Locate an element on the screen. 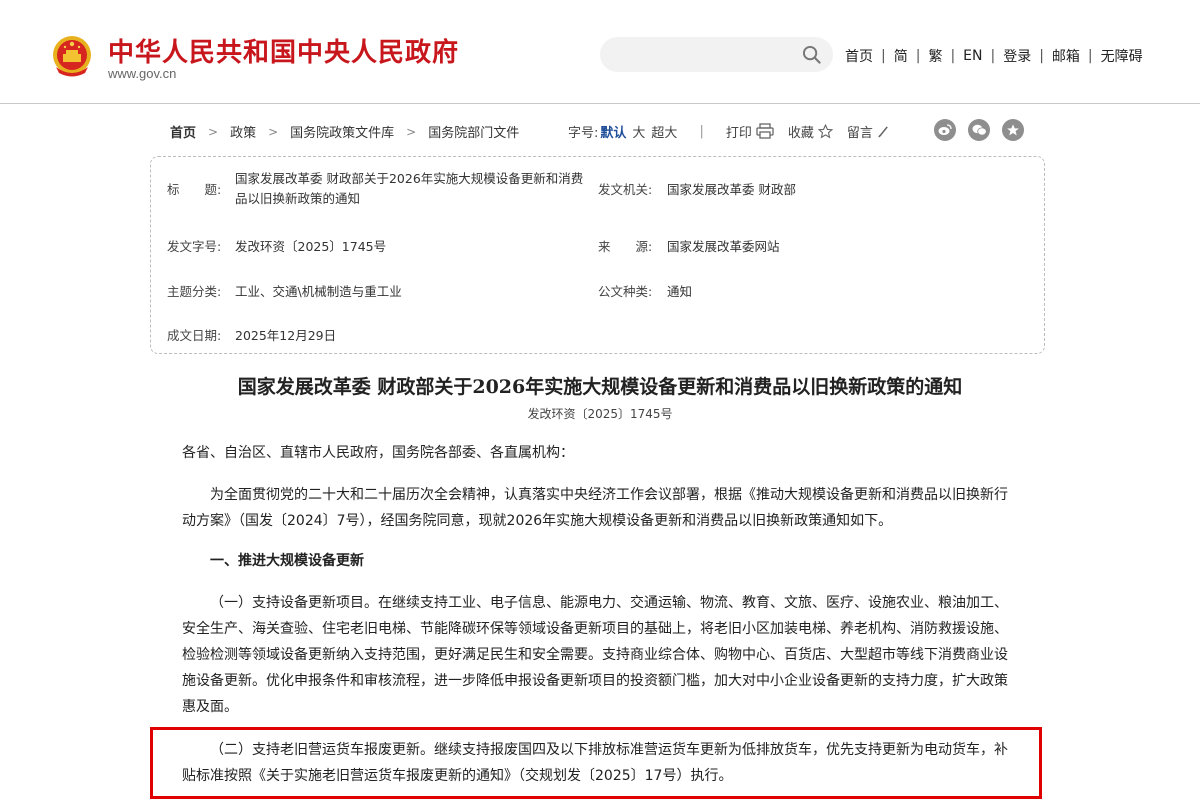  nav-english: EN is located at coordinates (972, 56).